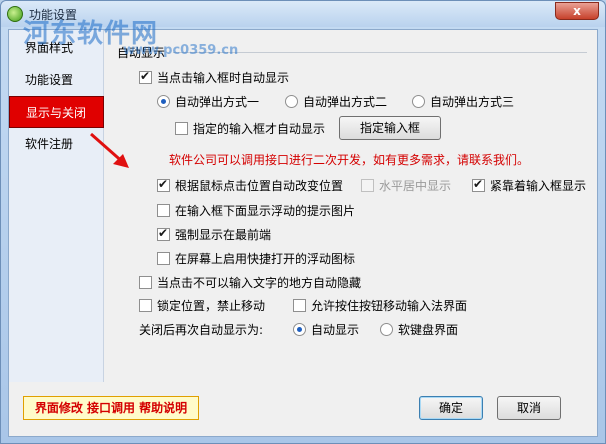 The height and width of the screenshot is (444, 606). What do you see at coordinates (345, 101) in the screenshot?
I see `popup-mode-2-label: 自动弹出方式二` at bounding box center [345, 101].